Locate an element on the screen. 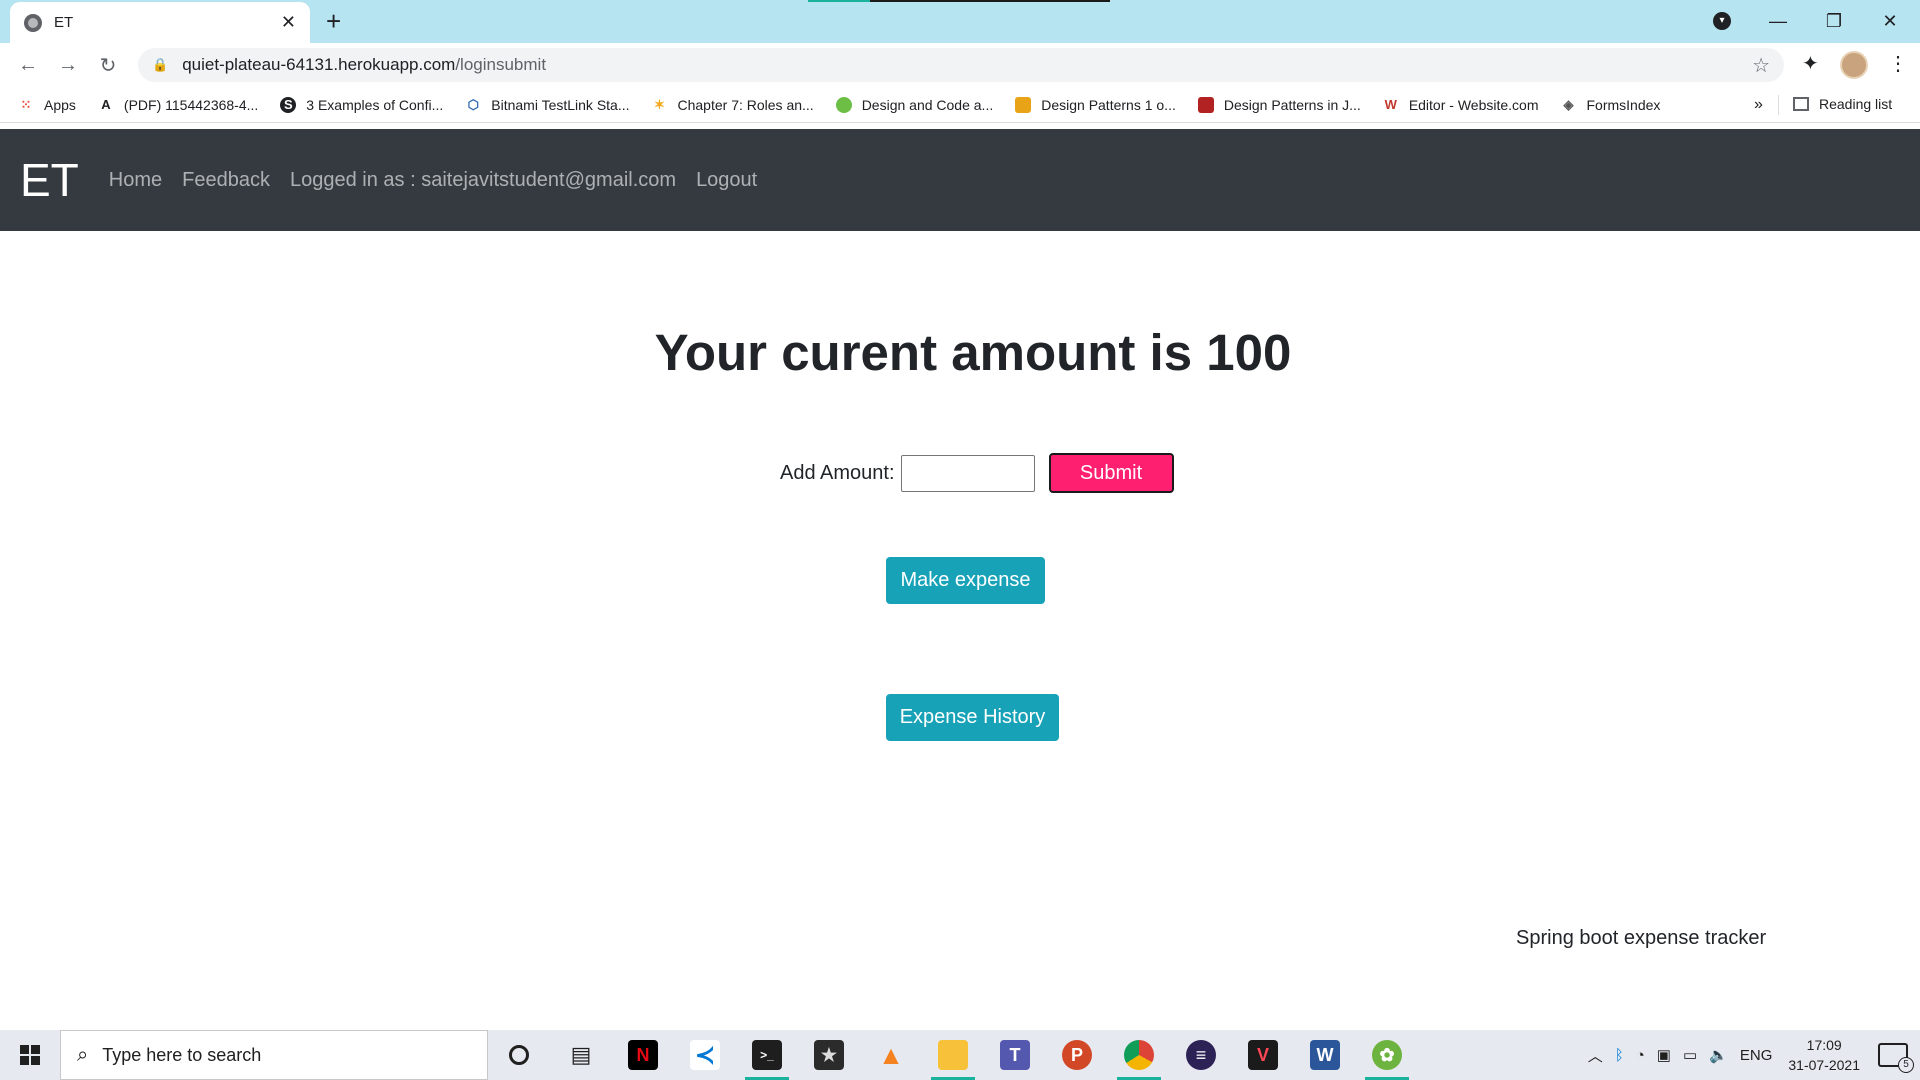  bookmark-star-icon: ☆ is located at coordinates (1761, 65).